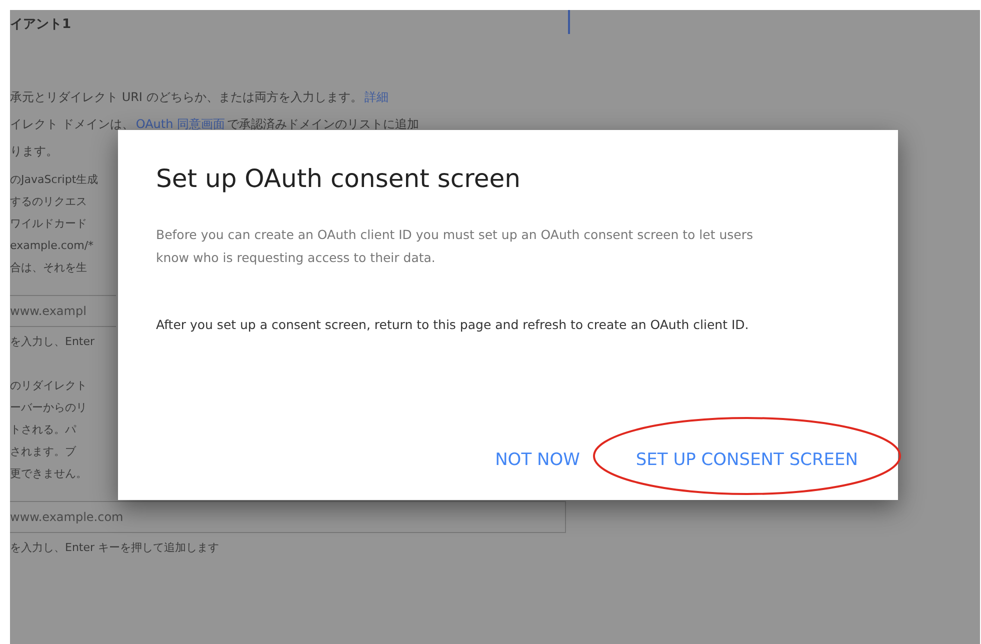  Describe the element at coordinates (52, 246) in the screenshot. I see `description-text: example.com/*` at that location.